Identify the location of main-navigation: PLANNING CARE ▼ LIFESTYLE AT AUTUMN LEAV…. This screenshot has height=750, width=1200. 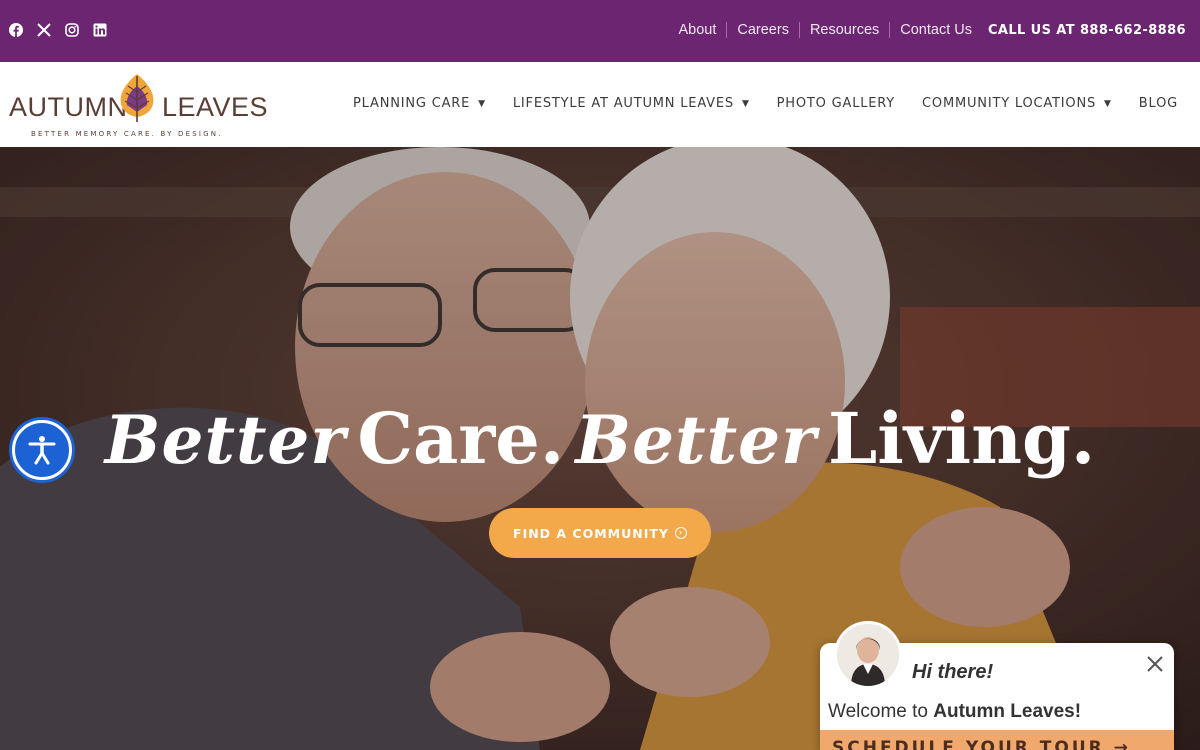
(765, 103).